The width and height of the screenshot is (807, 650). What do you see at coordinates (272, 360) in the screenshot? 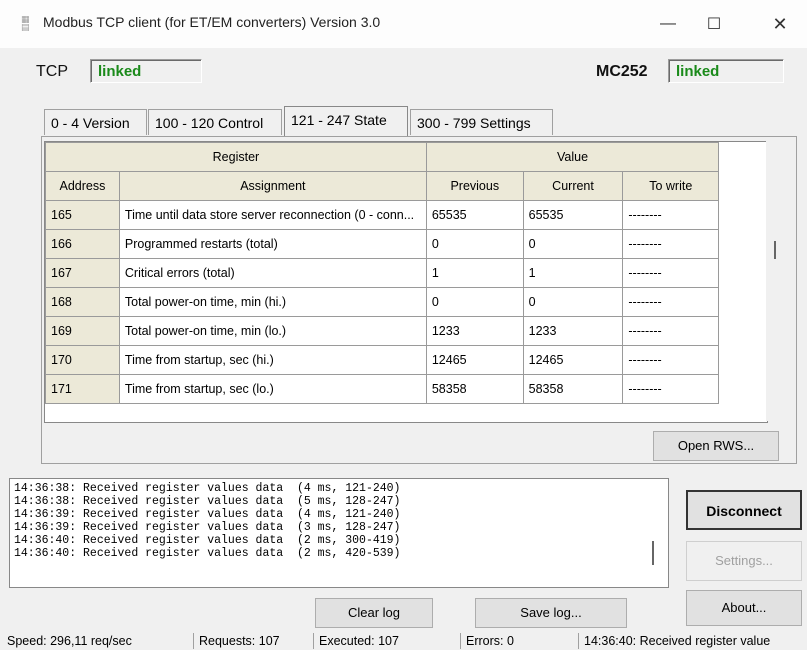
I see `row-assignment: Time from startup, sec (hi.)` at bounding box center [272, 360].